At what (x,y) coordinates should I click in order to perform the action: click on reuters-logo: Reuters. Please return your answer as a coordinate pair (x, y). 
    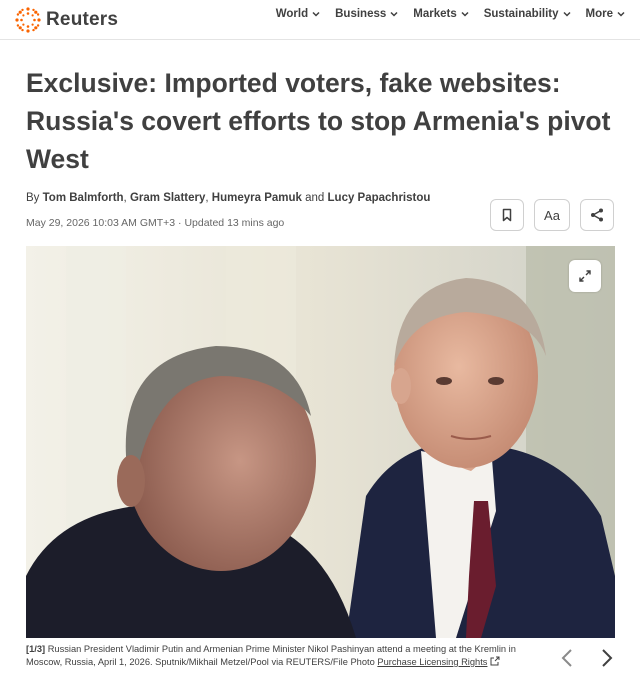
    Looking at the image, I should click on (66, 20).